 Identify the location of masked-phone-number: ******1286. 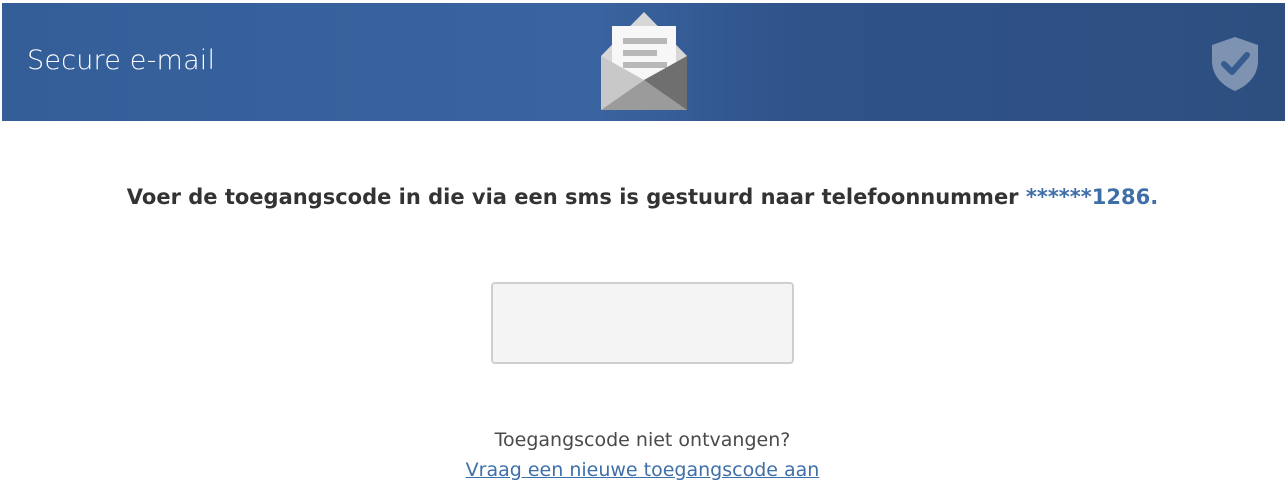
(1088, 197).